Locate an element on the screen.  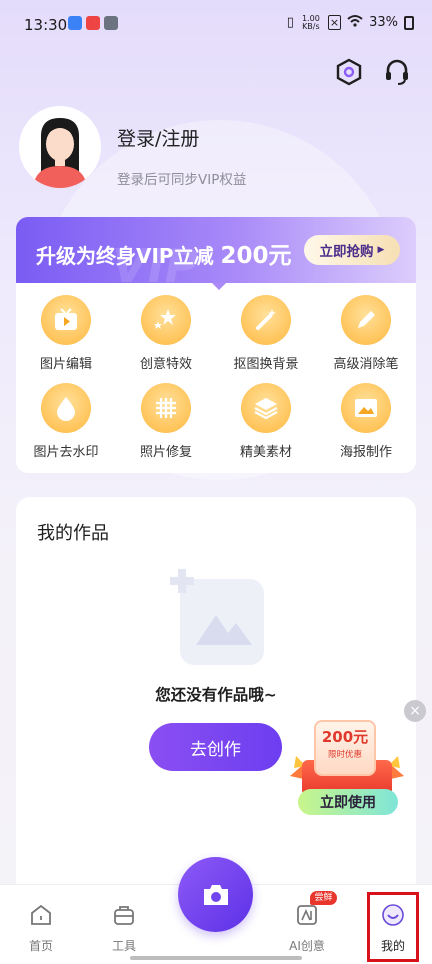
sim-icon: × is located at coordinates (334, 22).